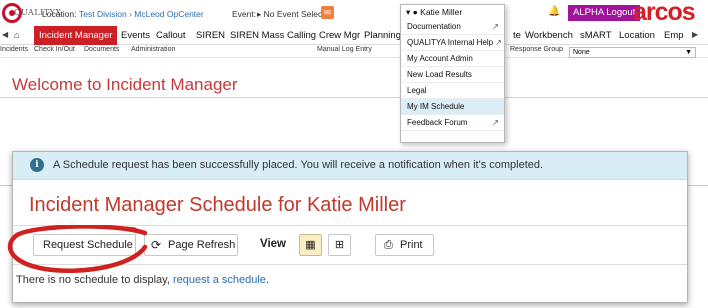 The image size is (708, 308). I want to click on menu-item-label: My Account Admin, so click(440, 58).